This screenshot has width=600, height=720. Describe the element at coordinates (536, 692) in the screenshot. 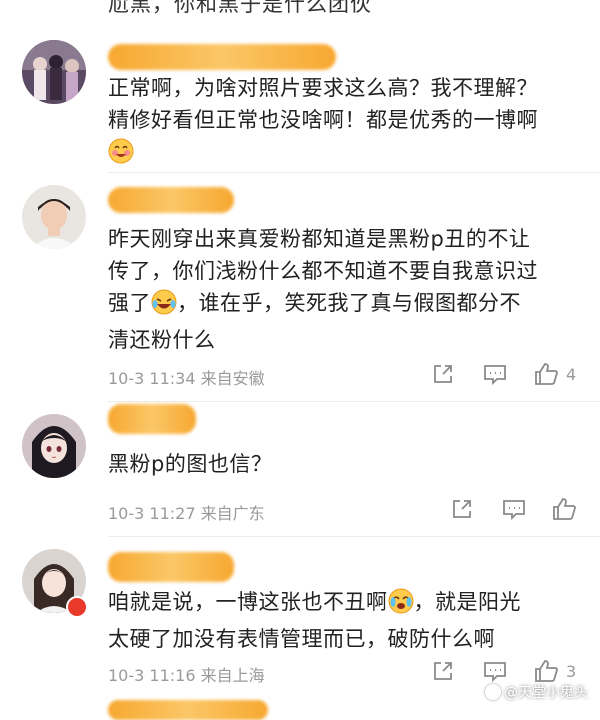

I see `watermark: @天堂小鬼头` at that location.